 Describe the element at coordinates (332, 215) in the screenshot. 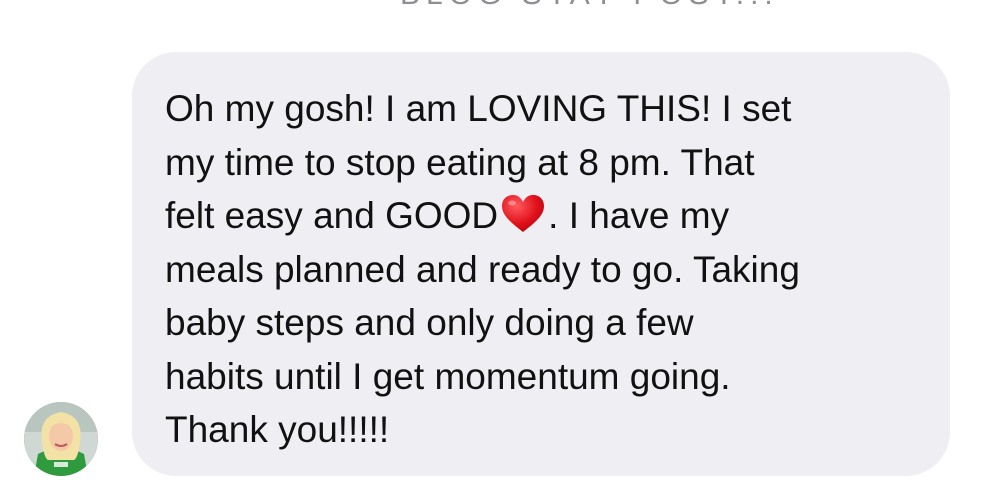

I see `message-line-text: felt easy and GOOD` at that location.